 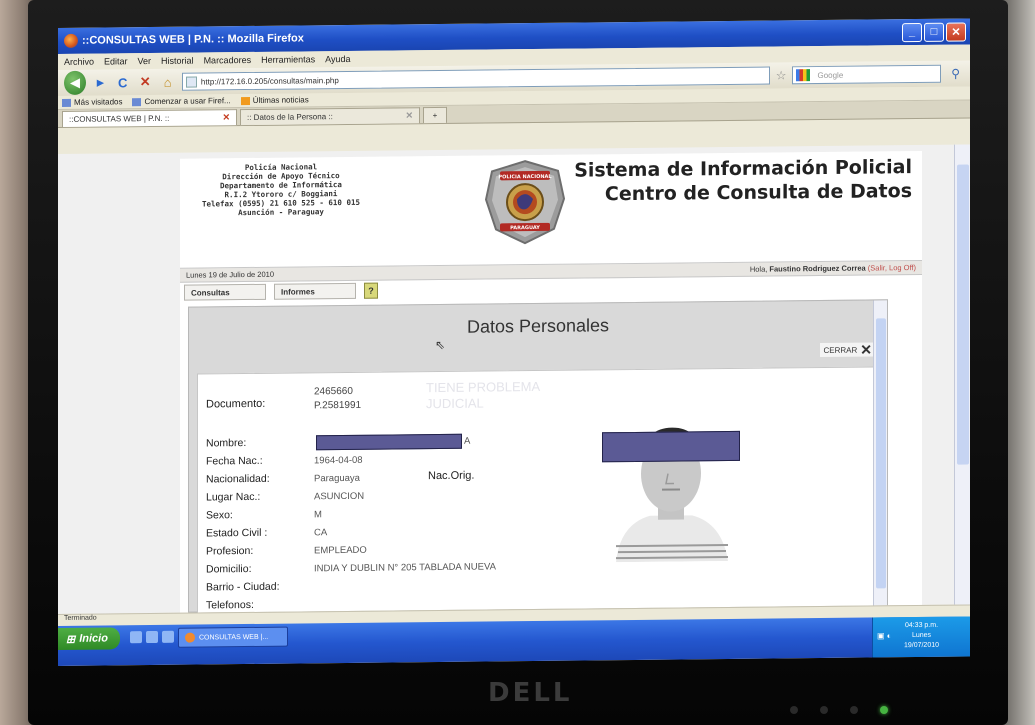 I want to click on menu-archivo: Archivo, so click(x=79, y=62).